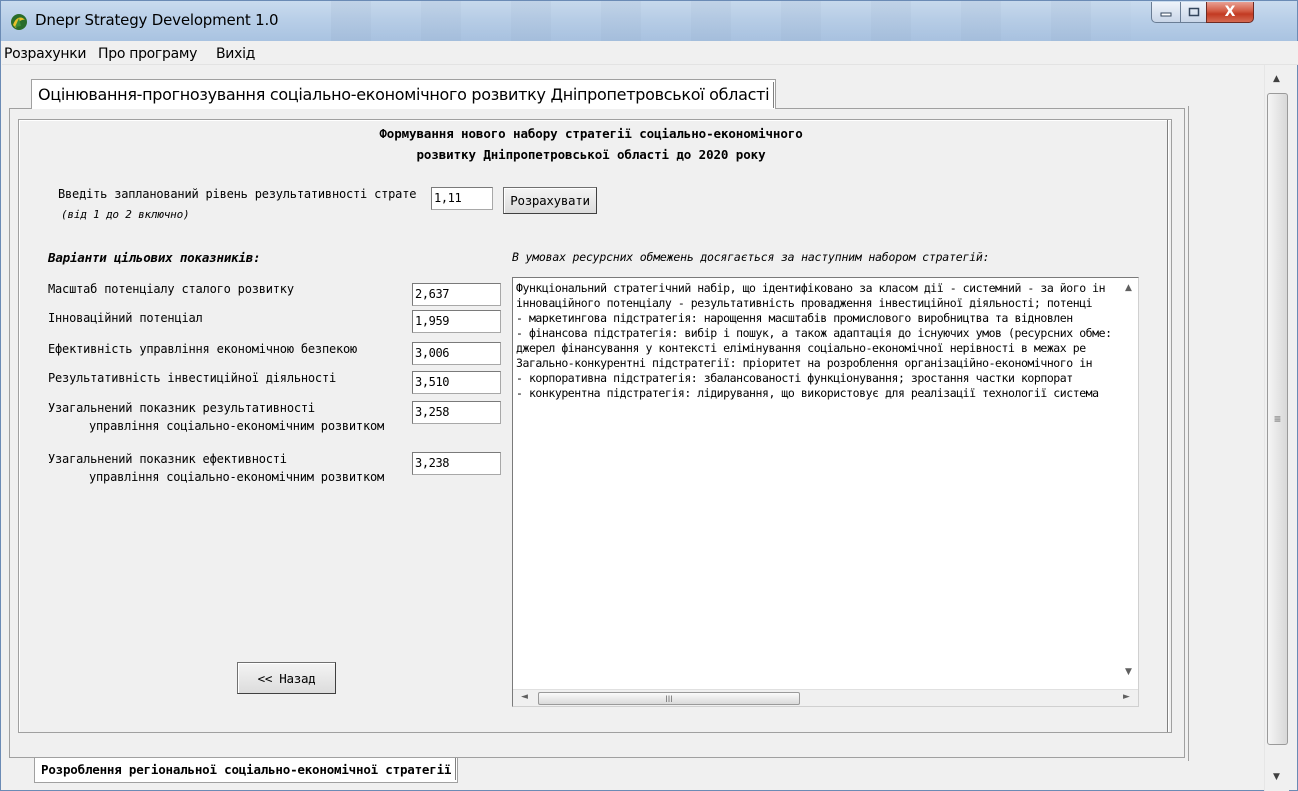 Image resolution: width=1298 pixels, height=791 pixels. I want to click on menu-about: Про програму, so click(147, 54).